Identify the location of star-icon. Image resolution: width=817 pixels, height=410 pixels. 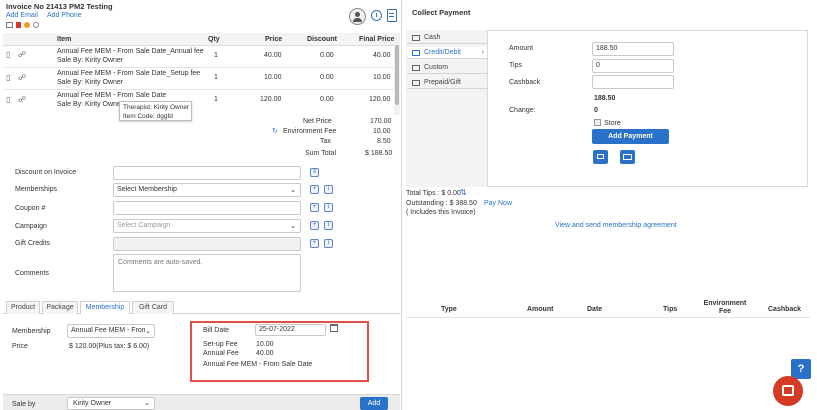
(27, 25).